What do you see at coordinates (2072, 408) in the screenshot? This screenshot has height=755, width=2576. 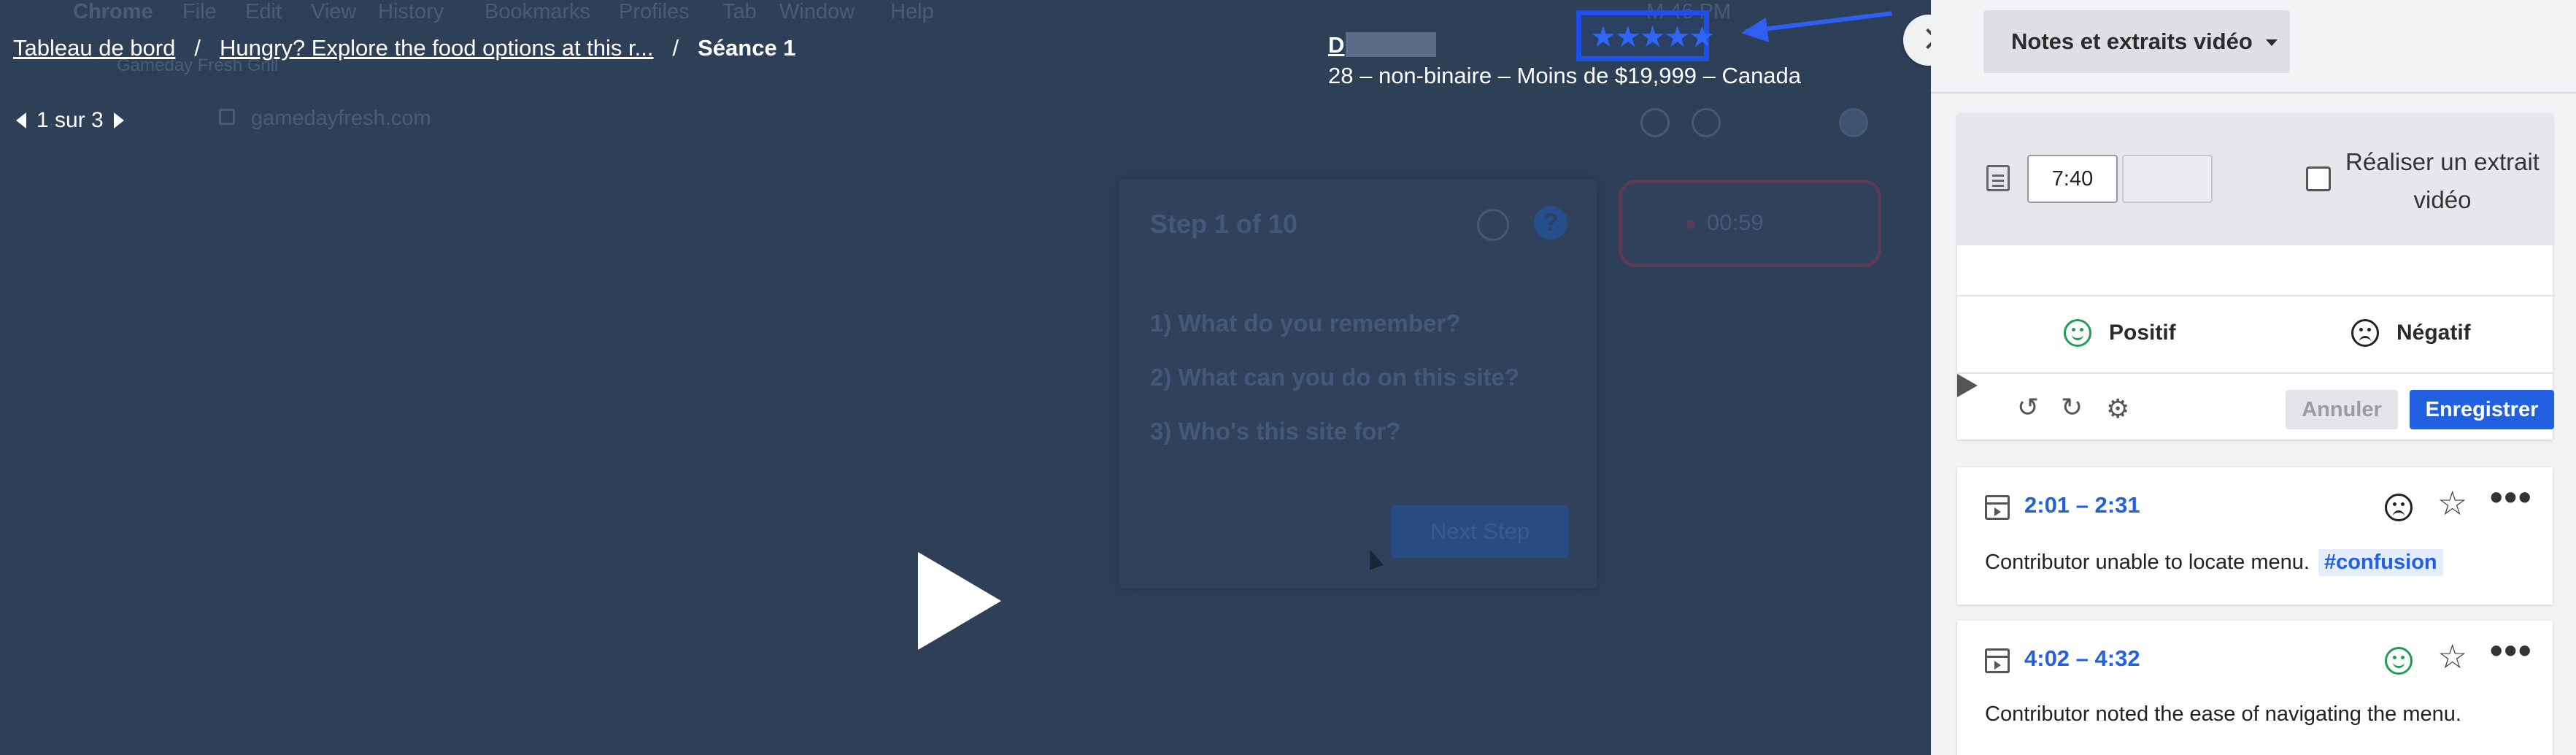 I see `forward-icon: ↻` at bounding box center [2072, 408].